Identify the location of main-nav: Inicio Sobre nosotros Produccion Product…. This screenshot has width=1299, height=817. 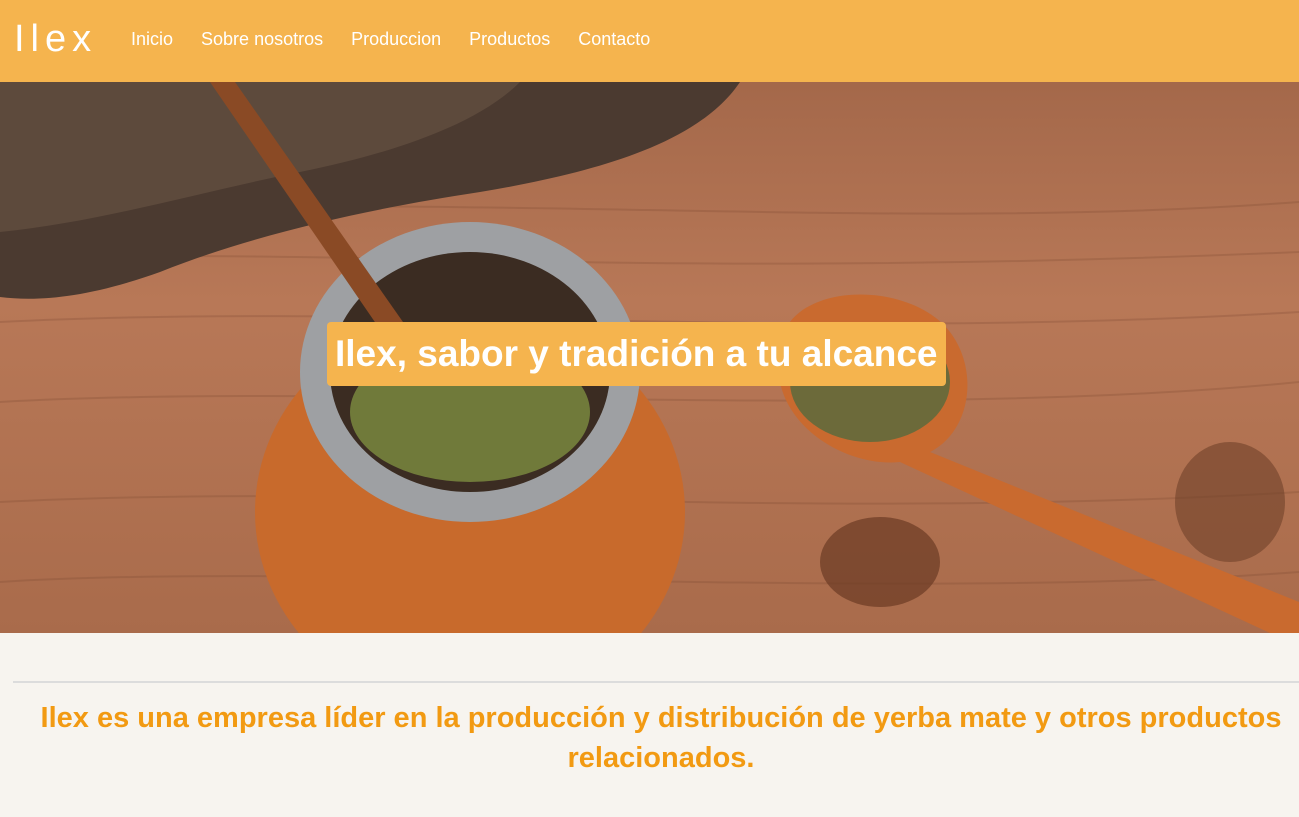
(390, 39).